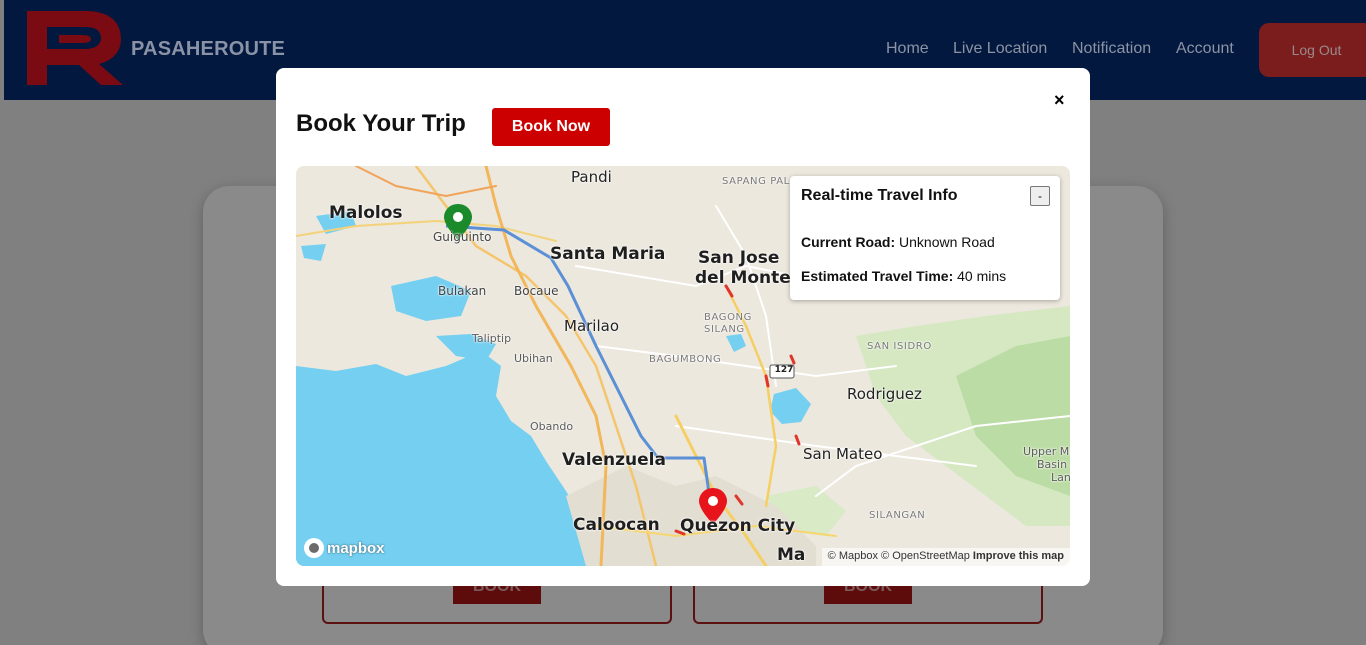 This screenshot has width=1366, height=645. What do you see at coordinates (1060, 477) in the screenshot?
I see `place-label: Lan` at bounding box center [1060, 477].